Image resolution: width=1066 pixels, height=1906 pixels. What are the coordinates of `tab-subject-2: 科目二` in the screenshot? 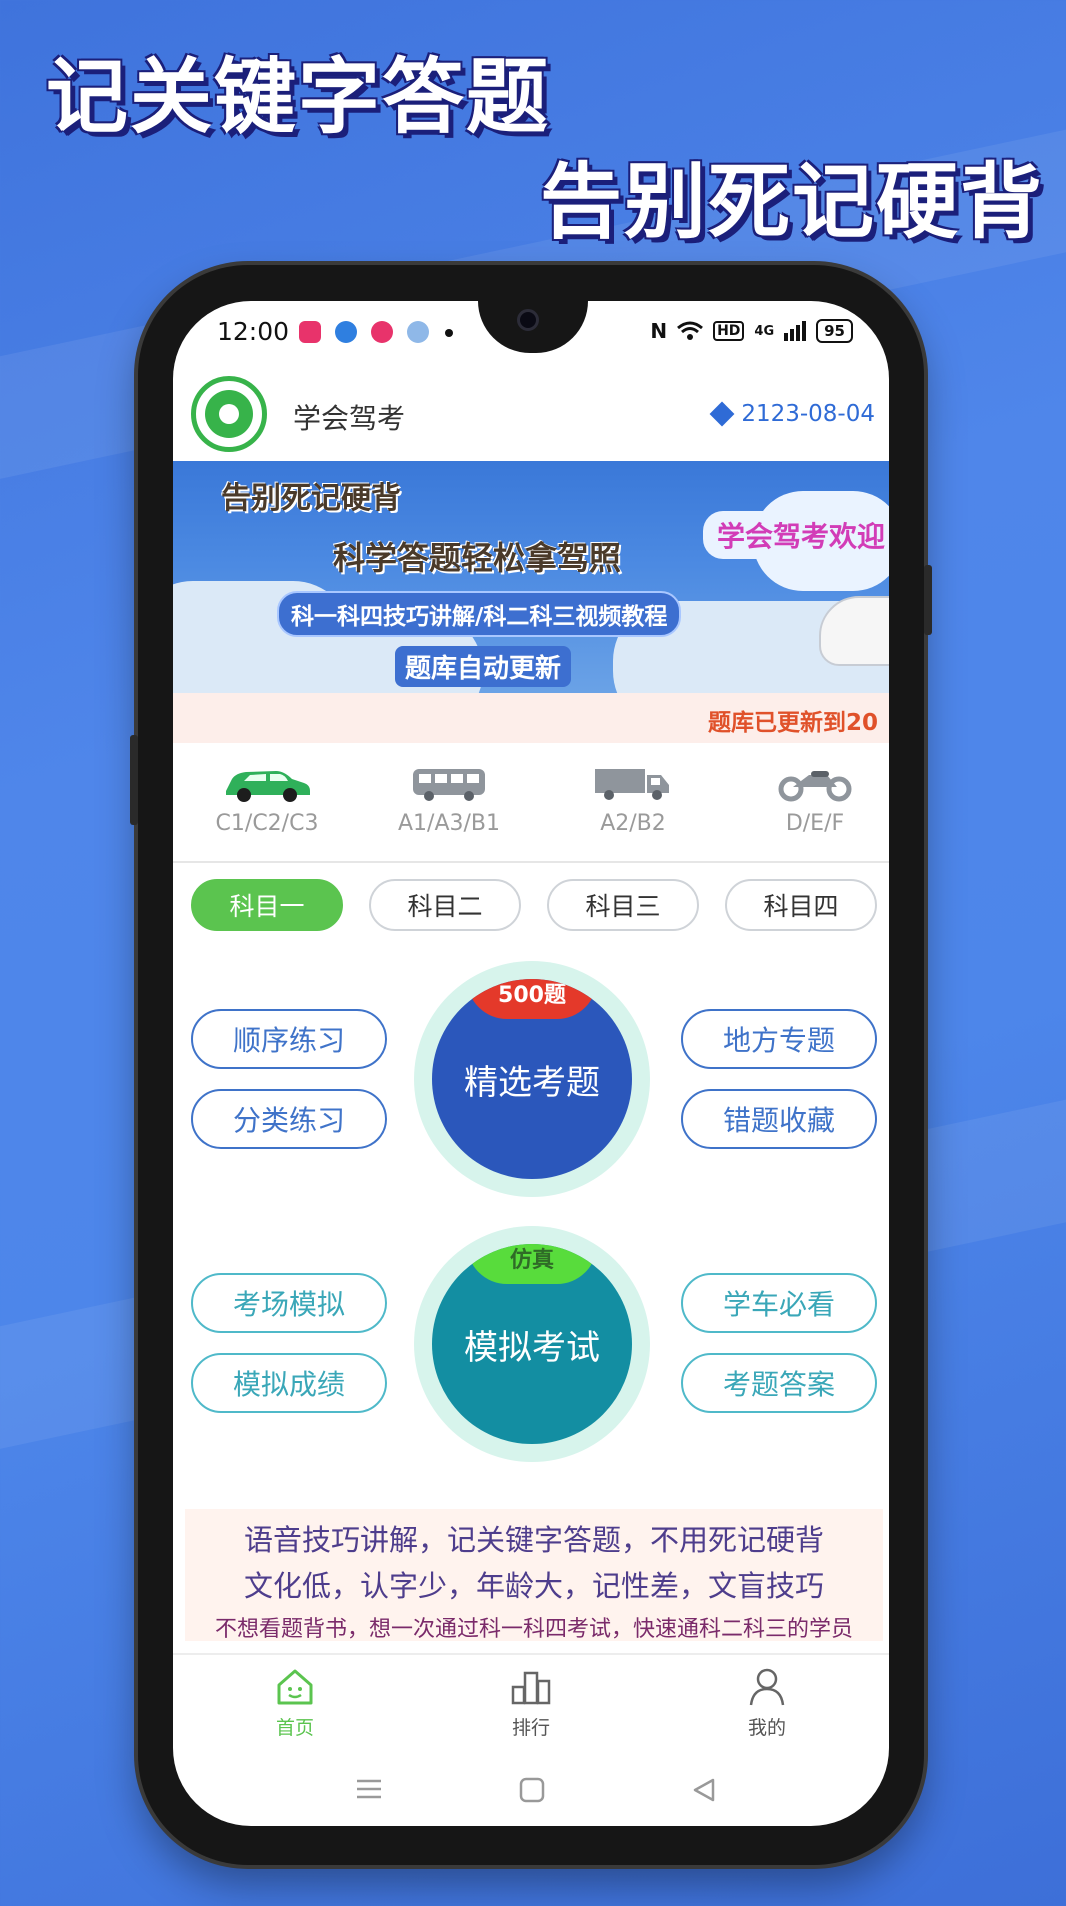 It's located at (445, 905).